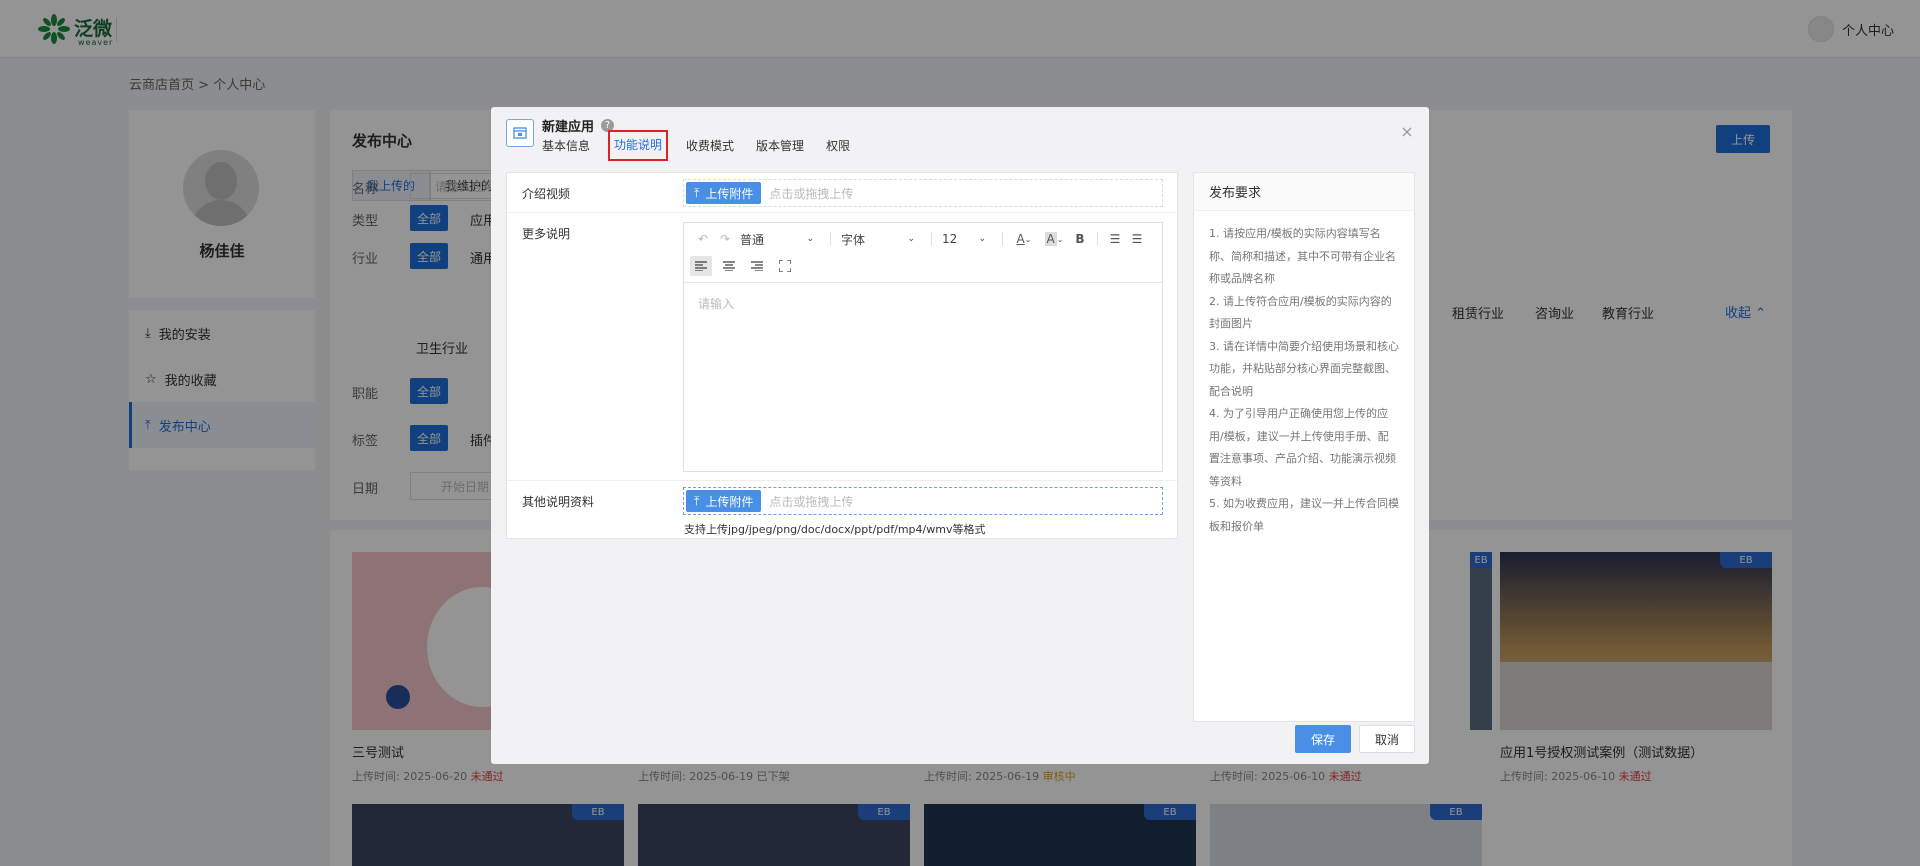 This screenshot has height=866, width=1920. I want to click on tab-permissions: 权限, so click(838, 145).